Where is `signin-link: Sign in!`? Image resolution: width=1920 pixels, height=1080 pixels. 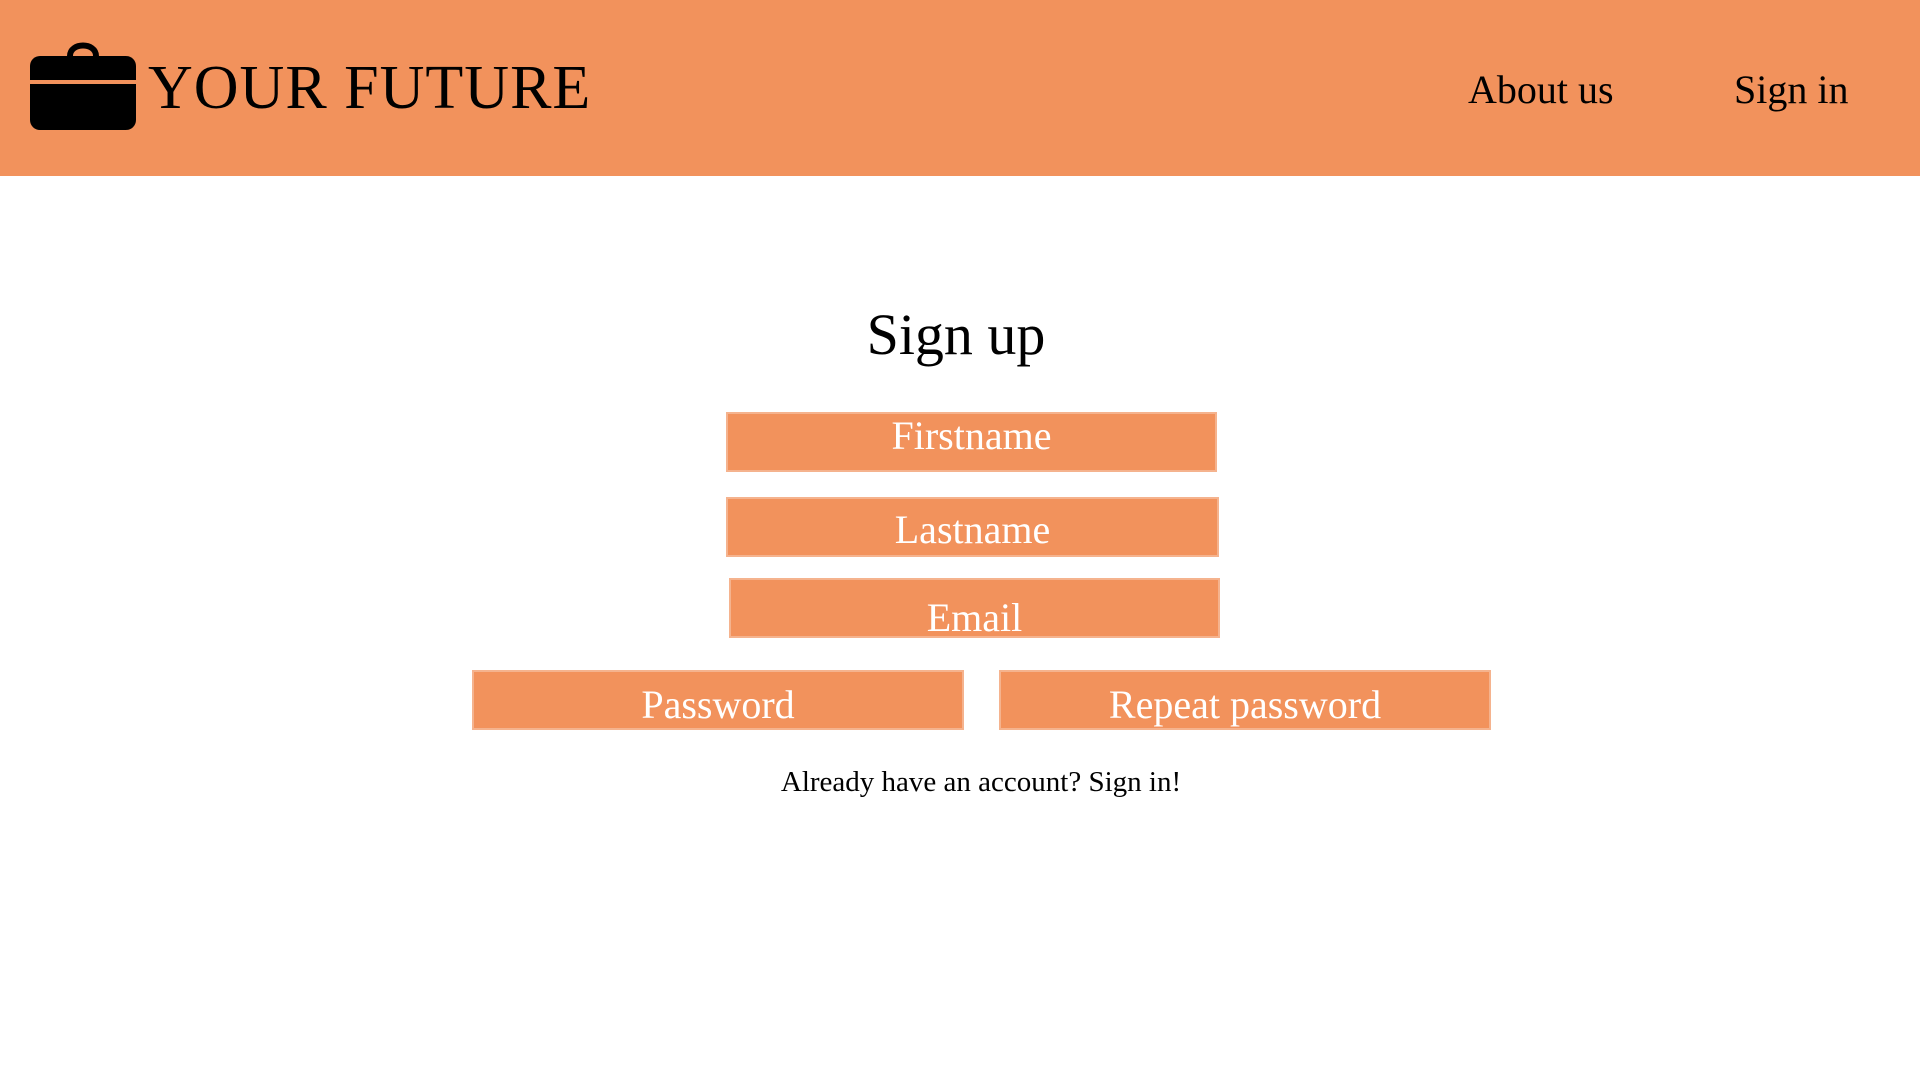
signin-link: Sign in! is located at coordinates (1134, 782).